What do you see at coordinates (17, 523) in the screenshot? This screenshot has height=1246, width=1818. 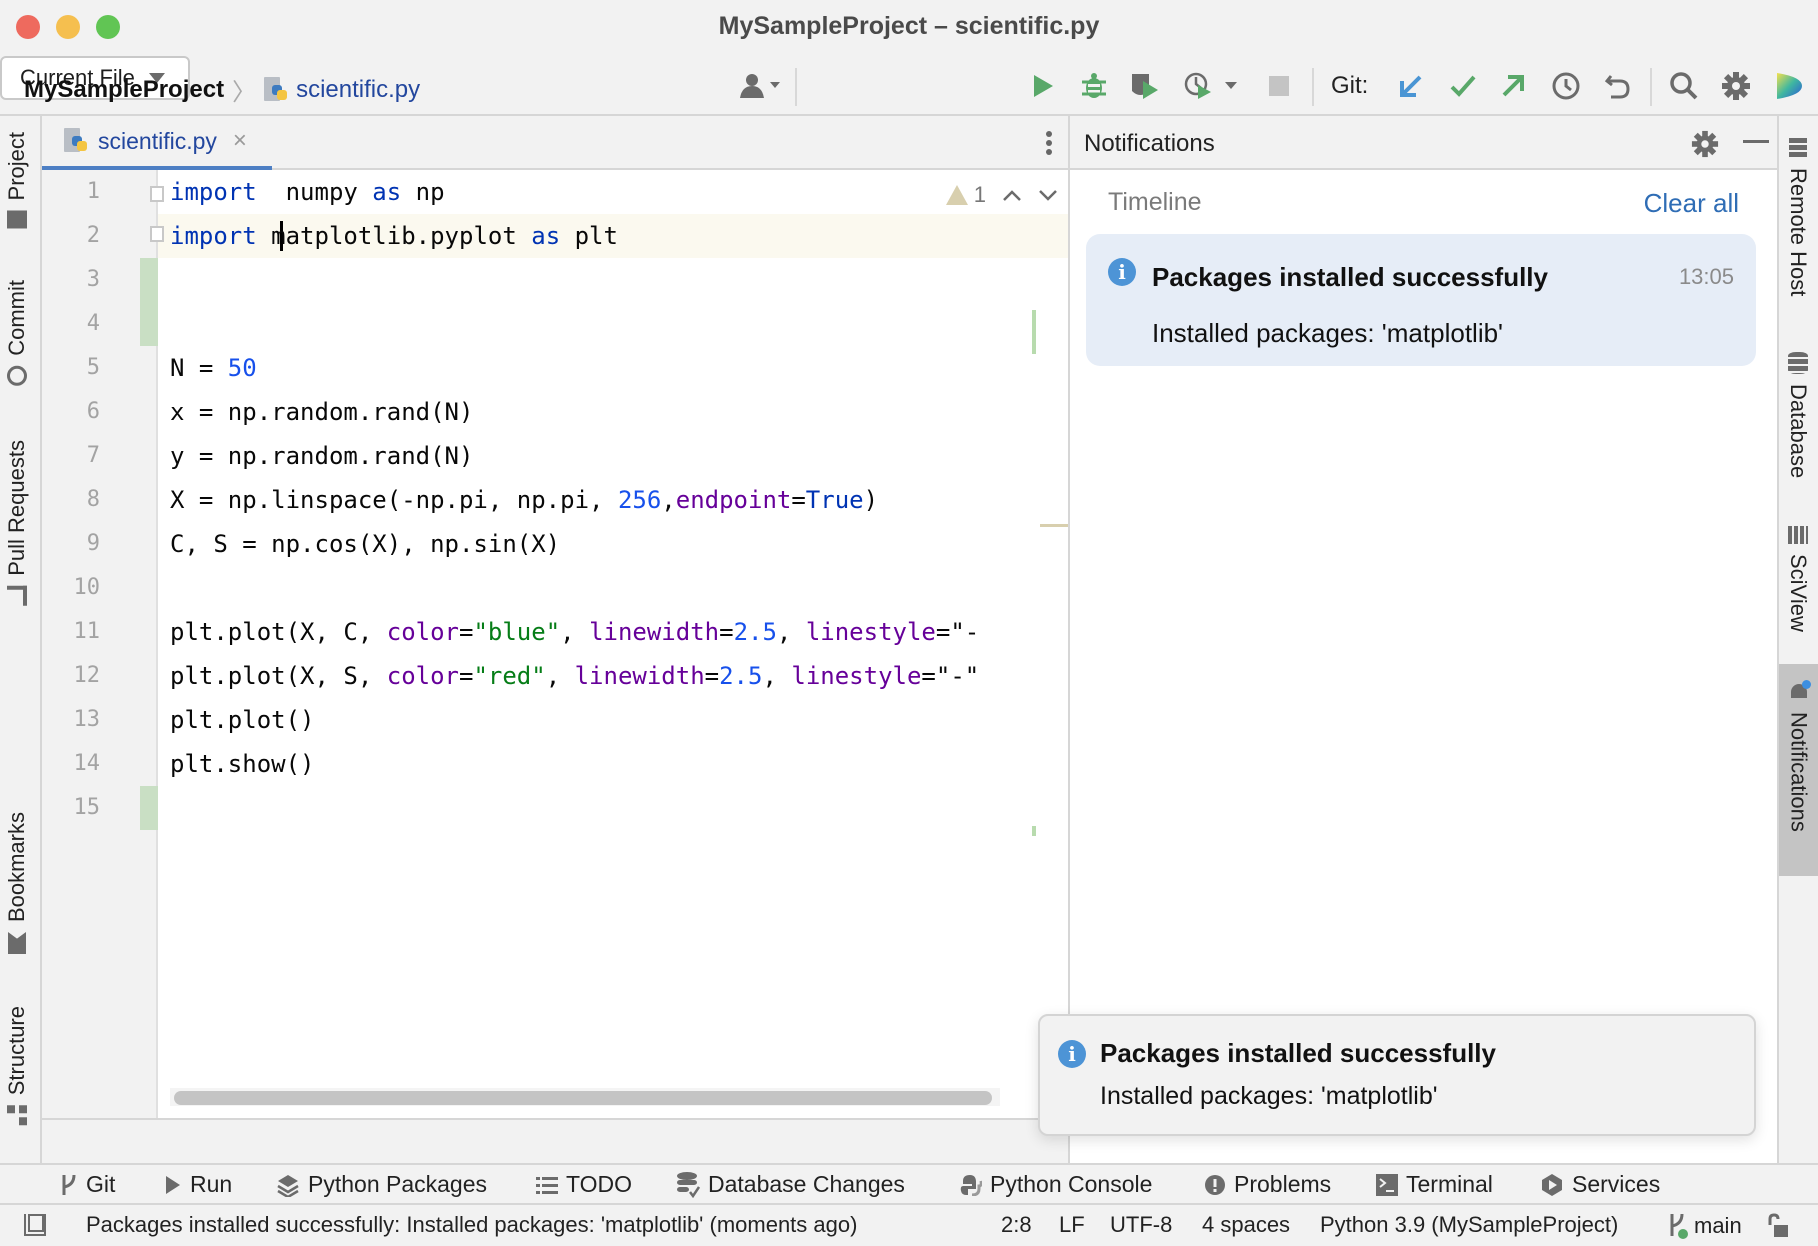 I see `tool-tab-pull-requests: Pull Requests` at bounding box center [17, 523].